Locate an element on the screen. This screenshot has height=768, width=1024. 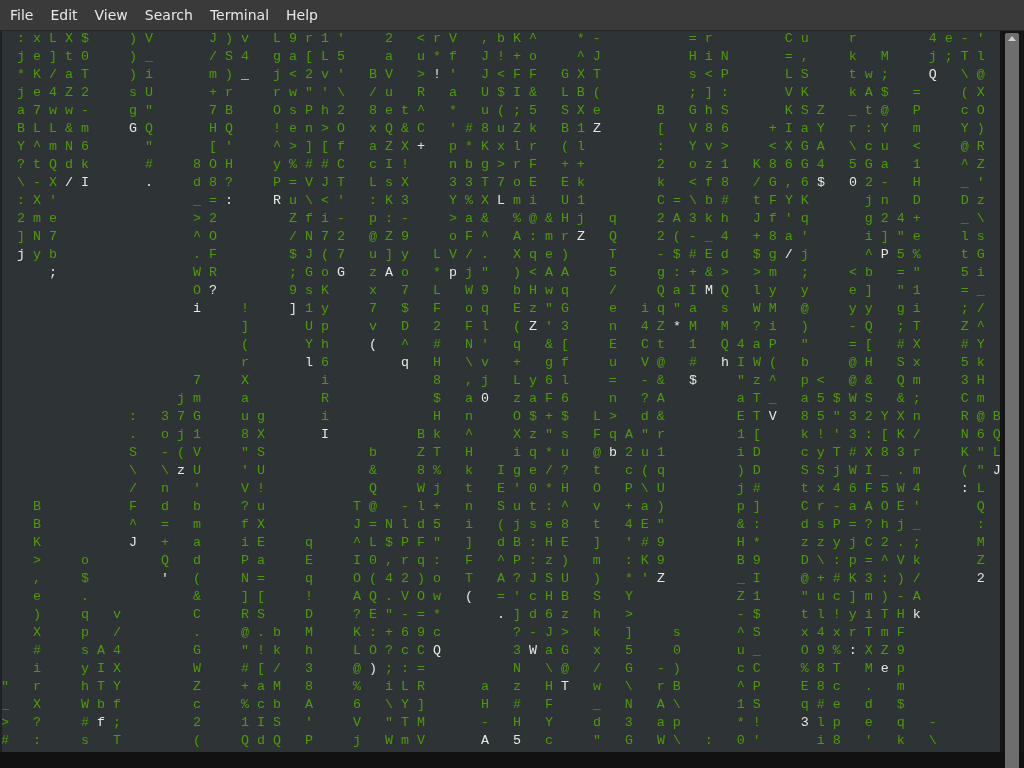
terminal-text: 2 m e > 2 Z f i - p : - > a & % @ & H j q 2 A 3 k h J f ' q g 2 4 + _ \ is located at coordinates (501, 218).